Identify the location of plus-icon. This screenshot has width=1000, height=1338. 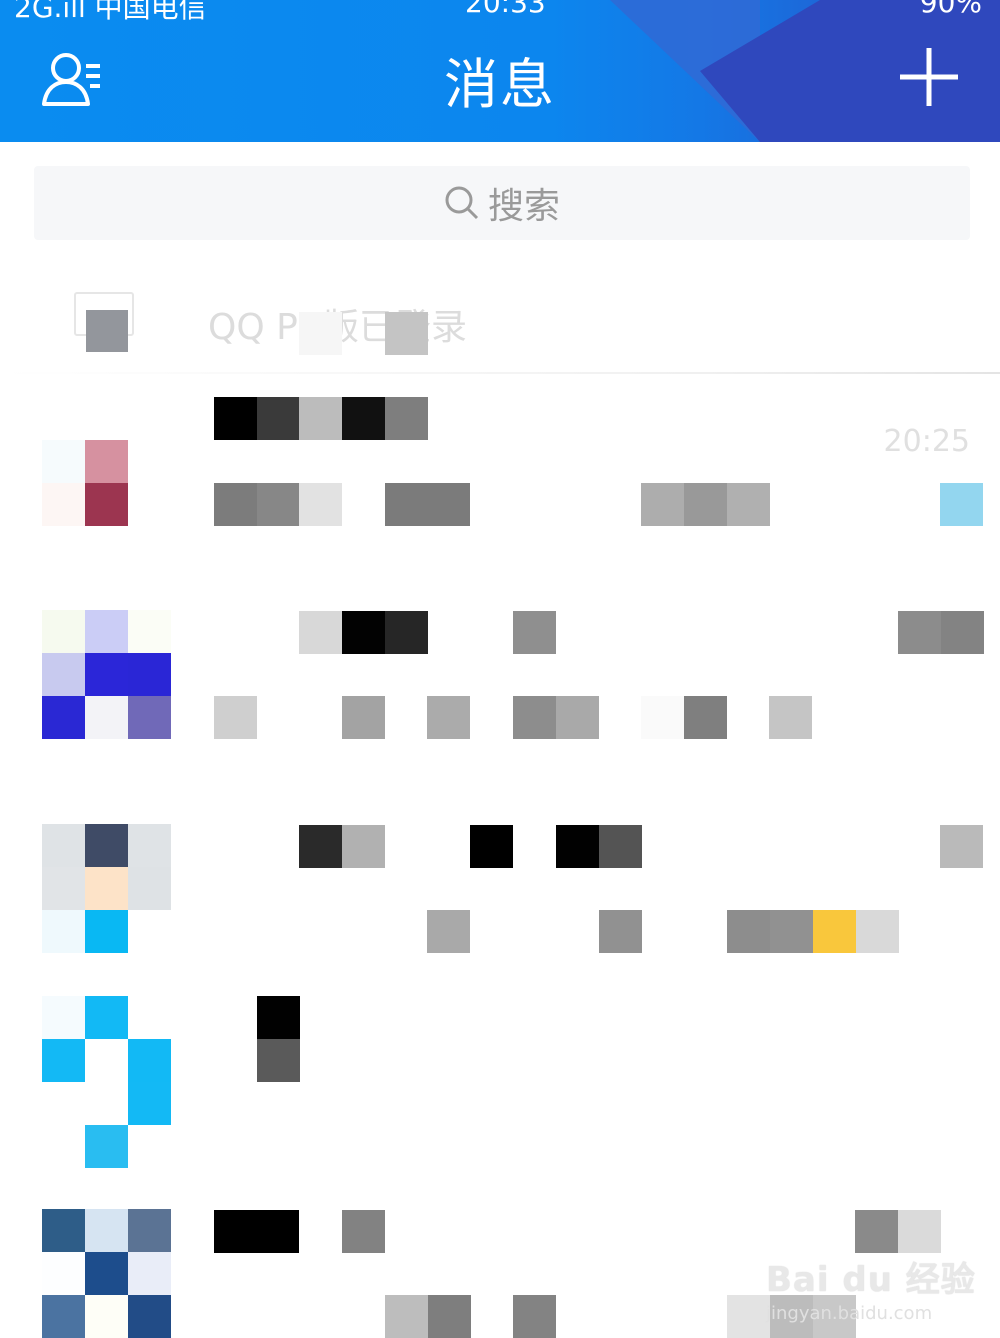
(929, 77).